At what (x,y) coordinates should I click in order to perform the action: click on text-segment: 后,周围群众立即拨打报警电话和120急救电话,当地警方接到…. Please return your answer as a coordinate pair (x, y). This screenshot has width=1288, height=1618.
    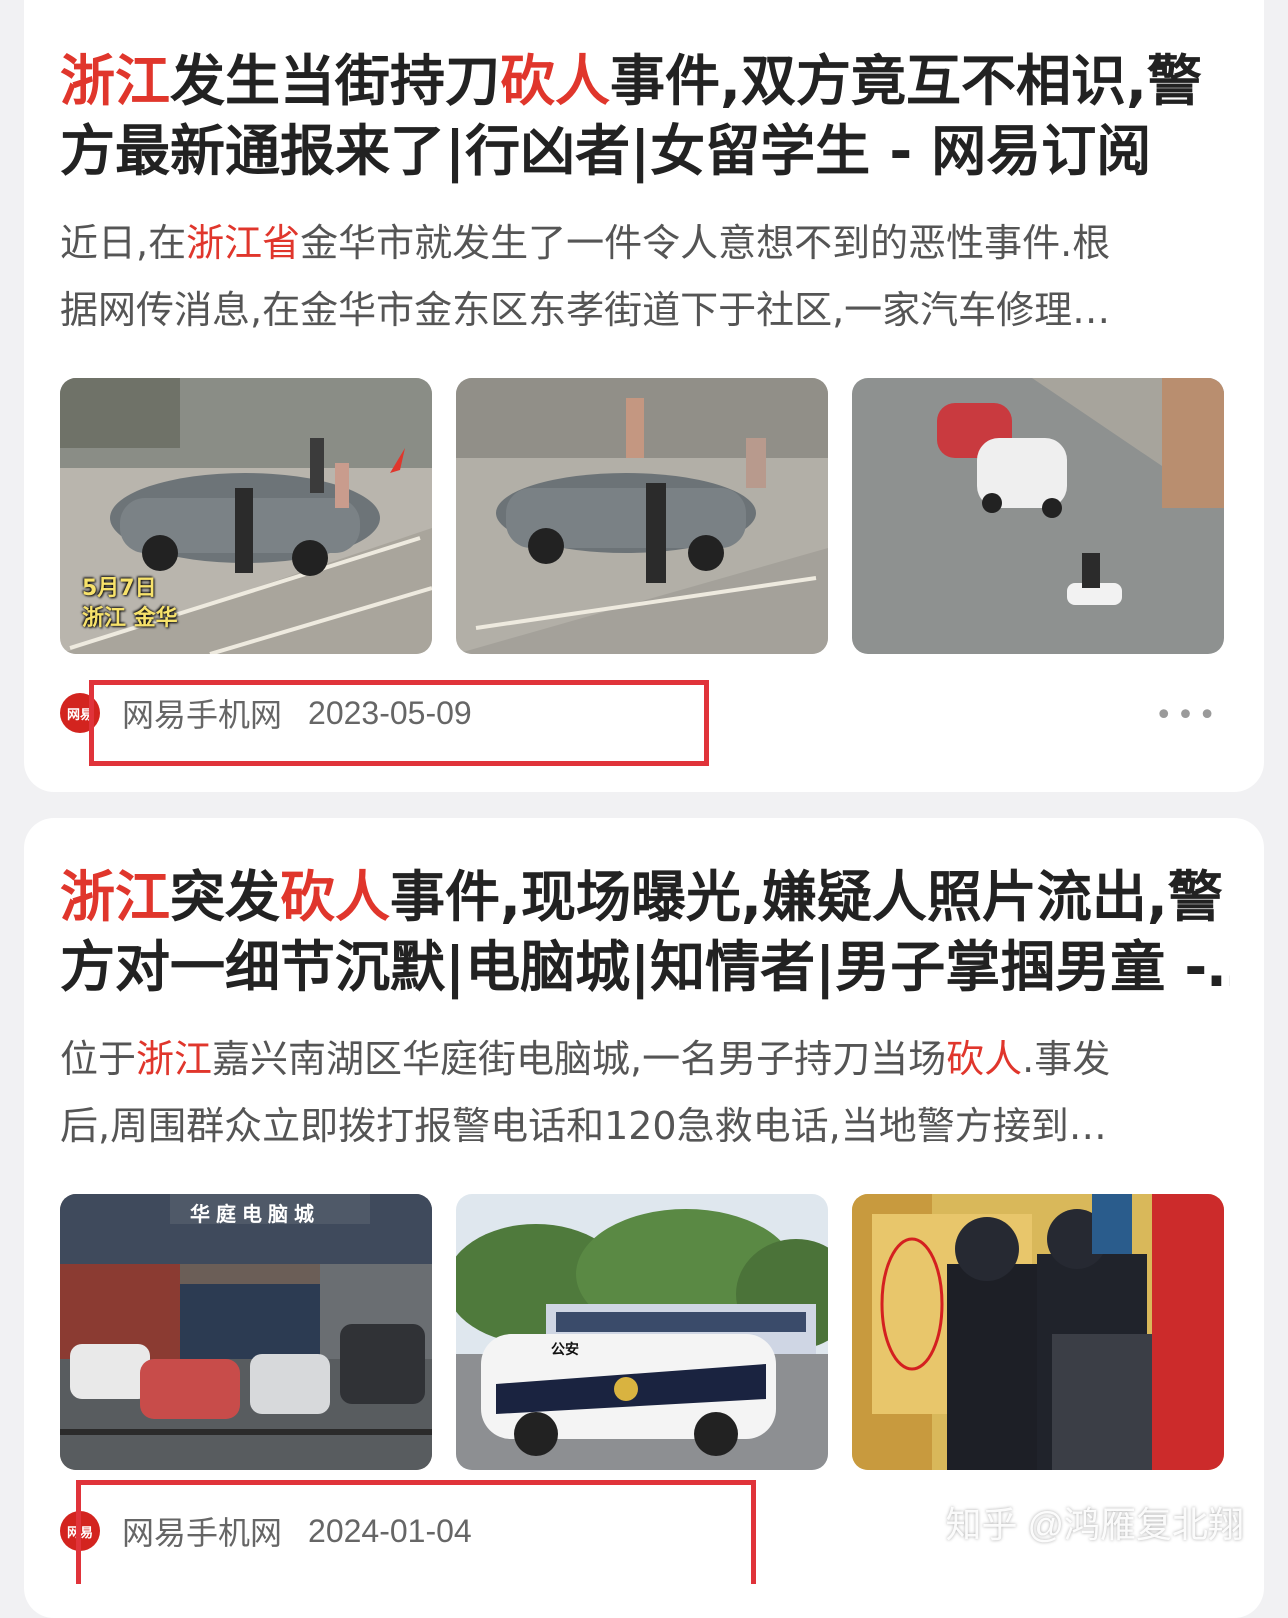
    Looking at the image, I should click on (583, 1126).